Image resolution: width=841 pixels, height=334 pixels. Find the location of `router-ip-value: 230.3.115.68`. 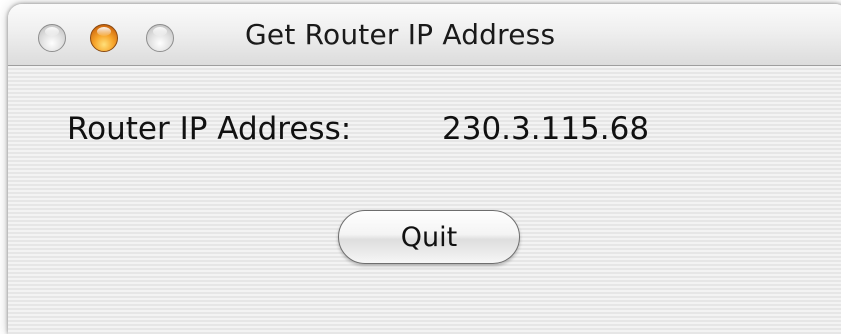

router-ip-value: 230.3.115.68 is located at coordinates (546, 129).